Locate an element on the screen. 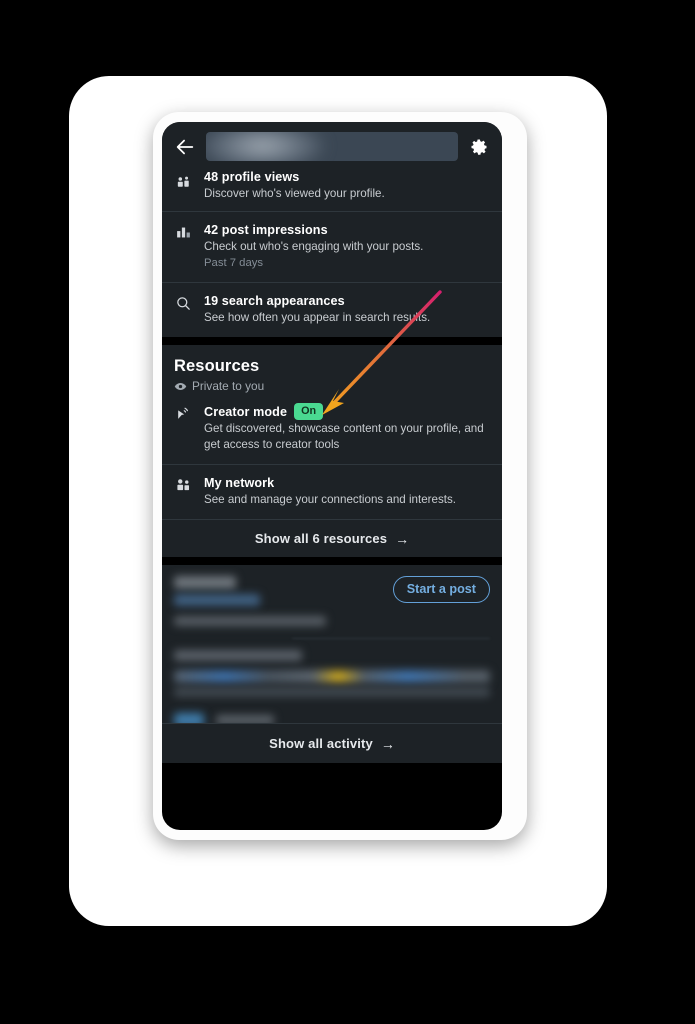 This screenshot has height=1024, width=695. resource-title: My network is located at coordinates (239, 483).